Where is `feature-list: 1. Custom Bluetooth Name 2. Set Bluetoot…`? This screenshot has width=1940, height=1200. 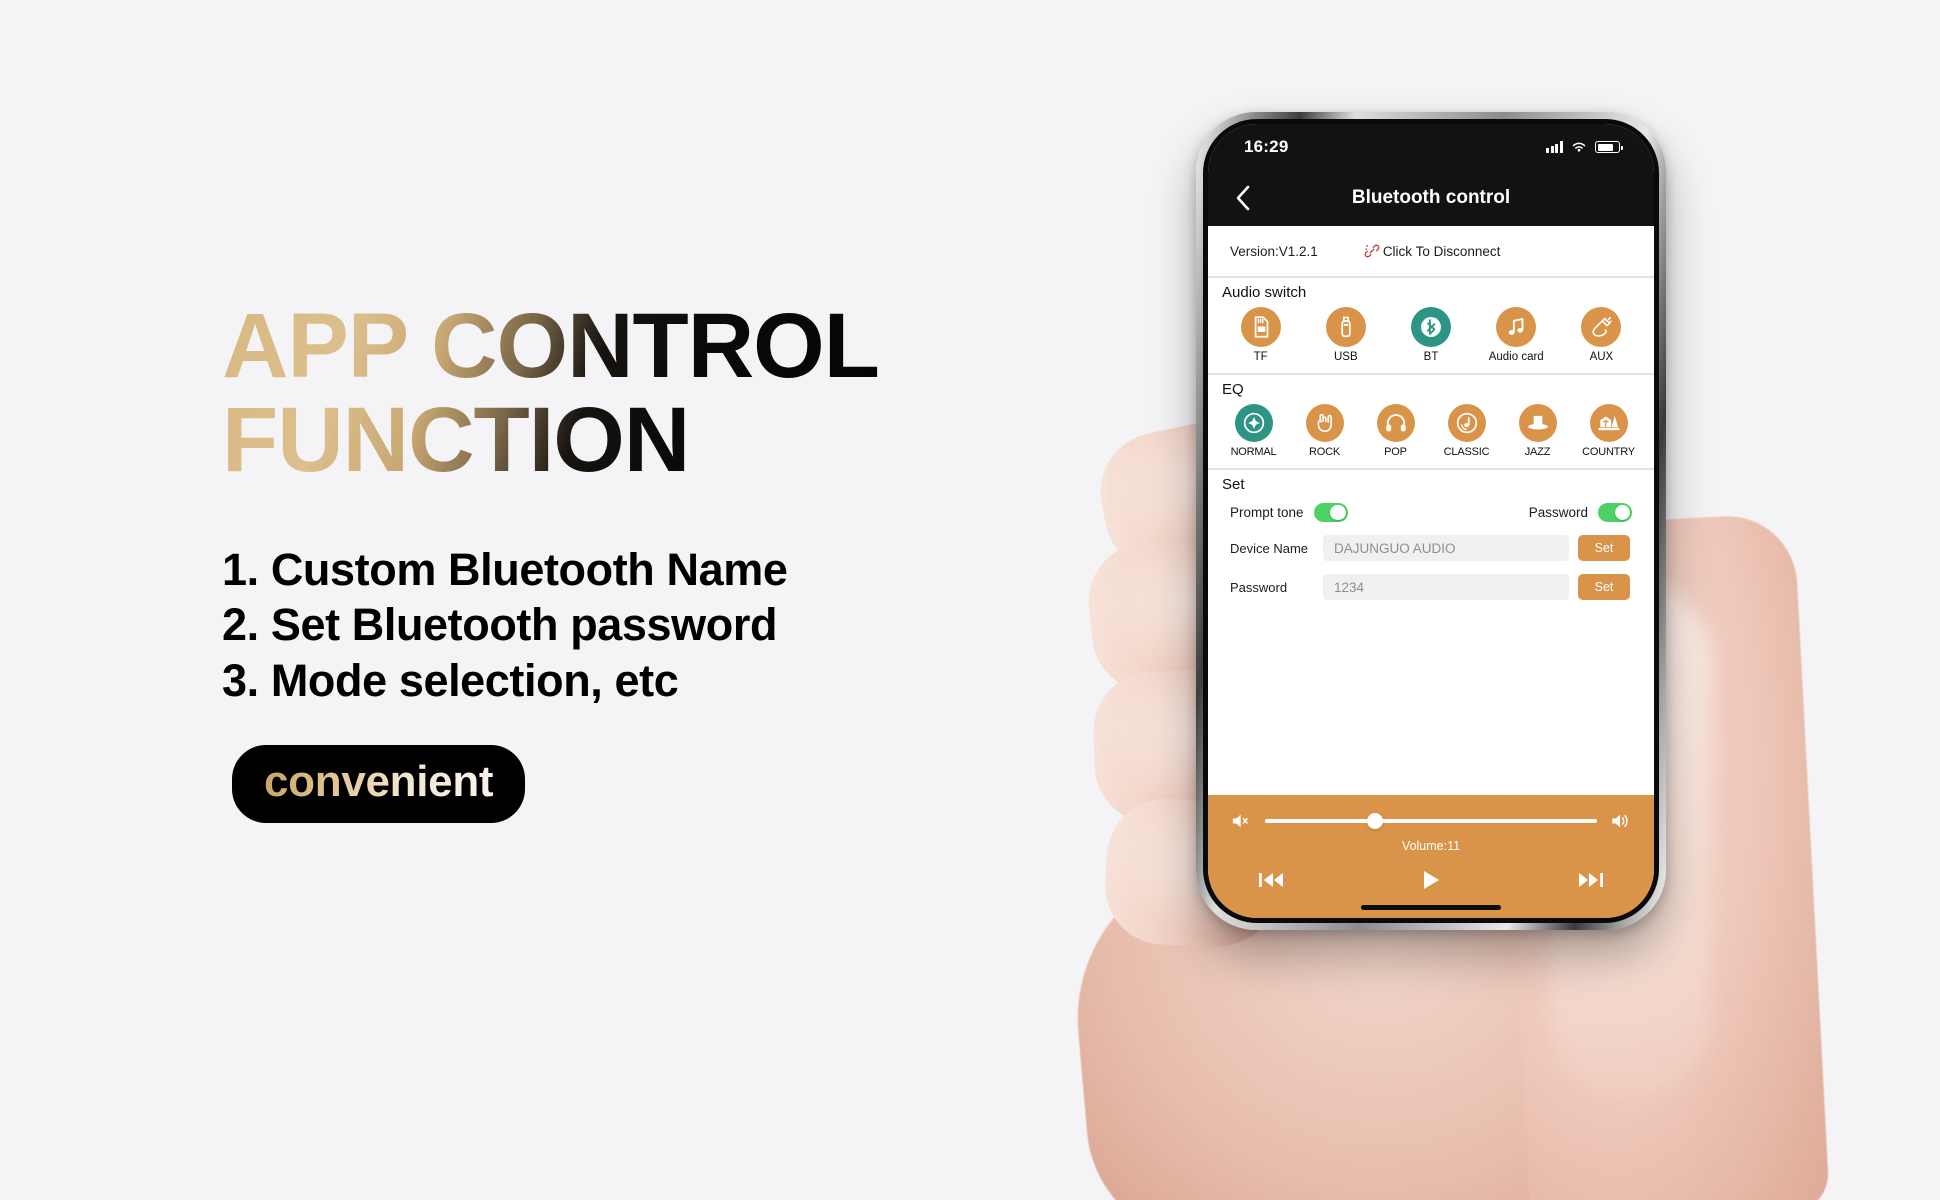 feature-list: 1. Custom Bluetooth Name 2. Set Bluetoot… is located at coordinates (622, 625).